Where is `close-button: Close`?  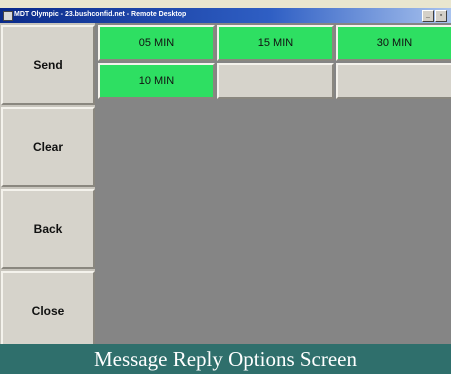
close-button: Close is located at coordinates (48, 307).